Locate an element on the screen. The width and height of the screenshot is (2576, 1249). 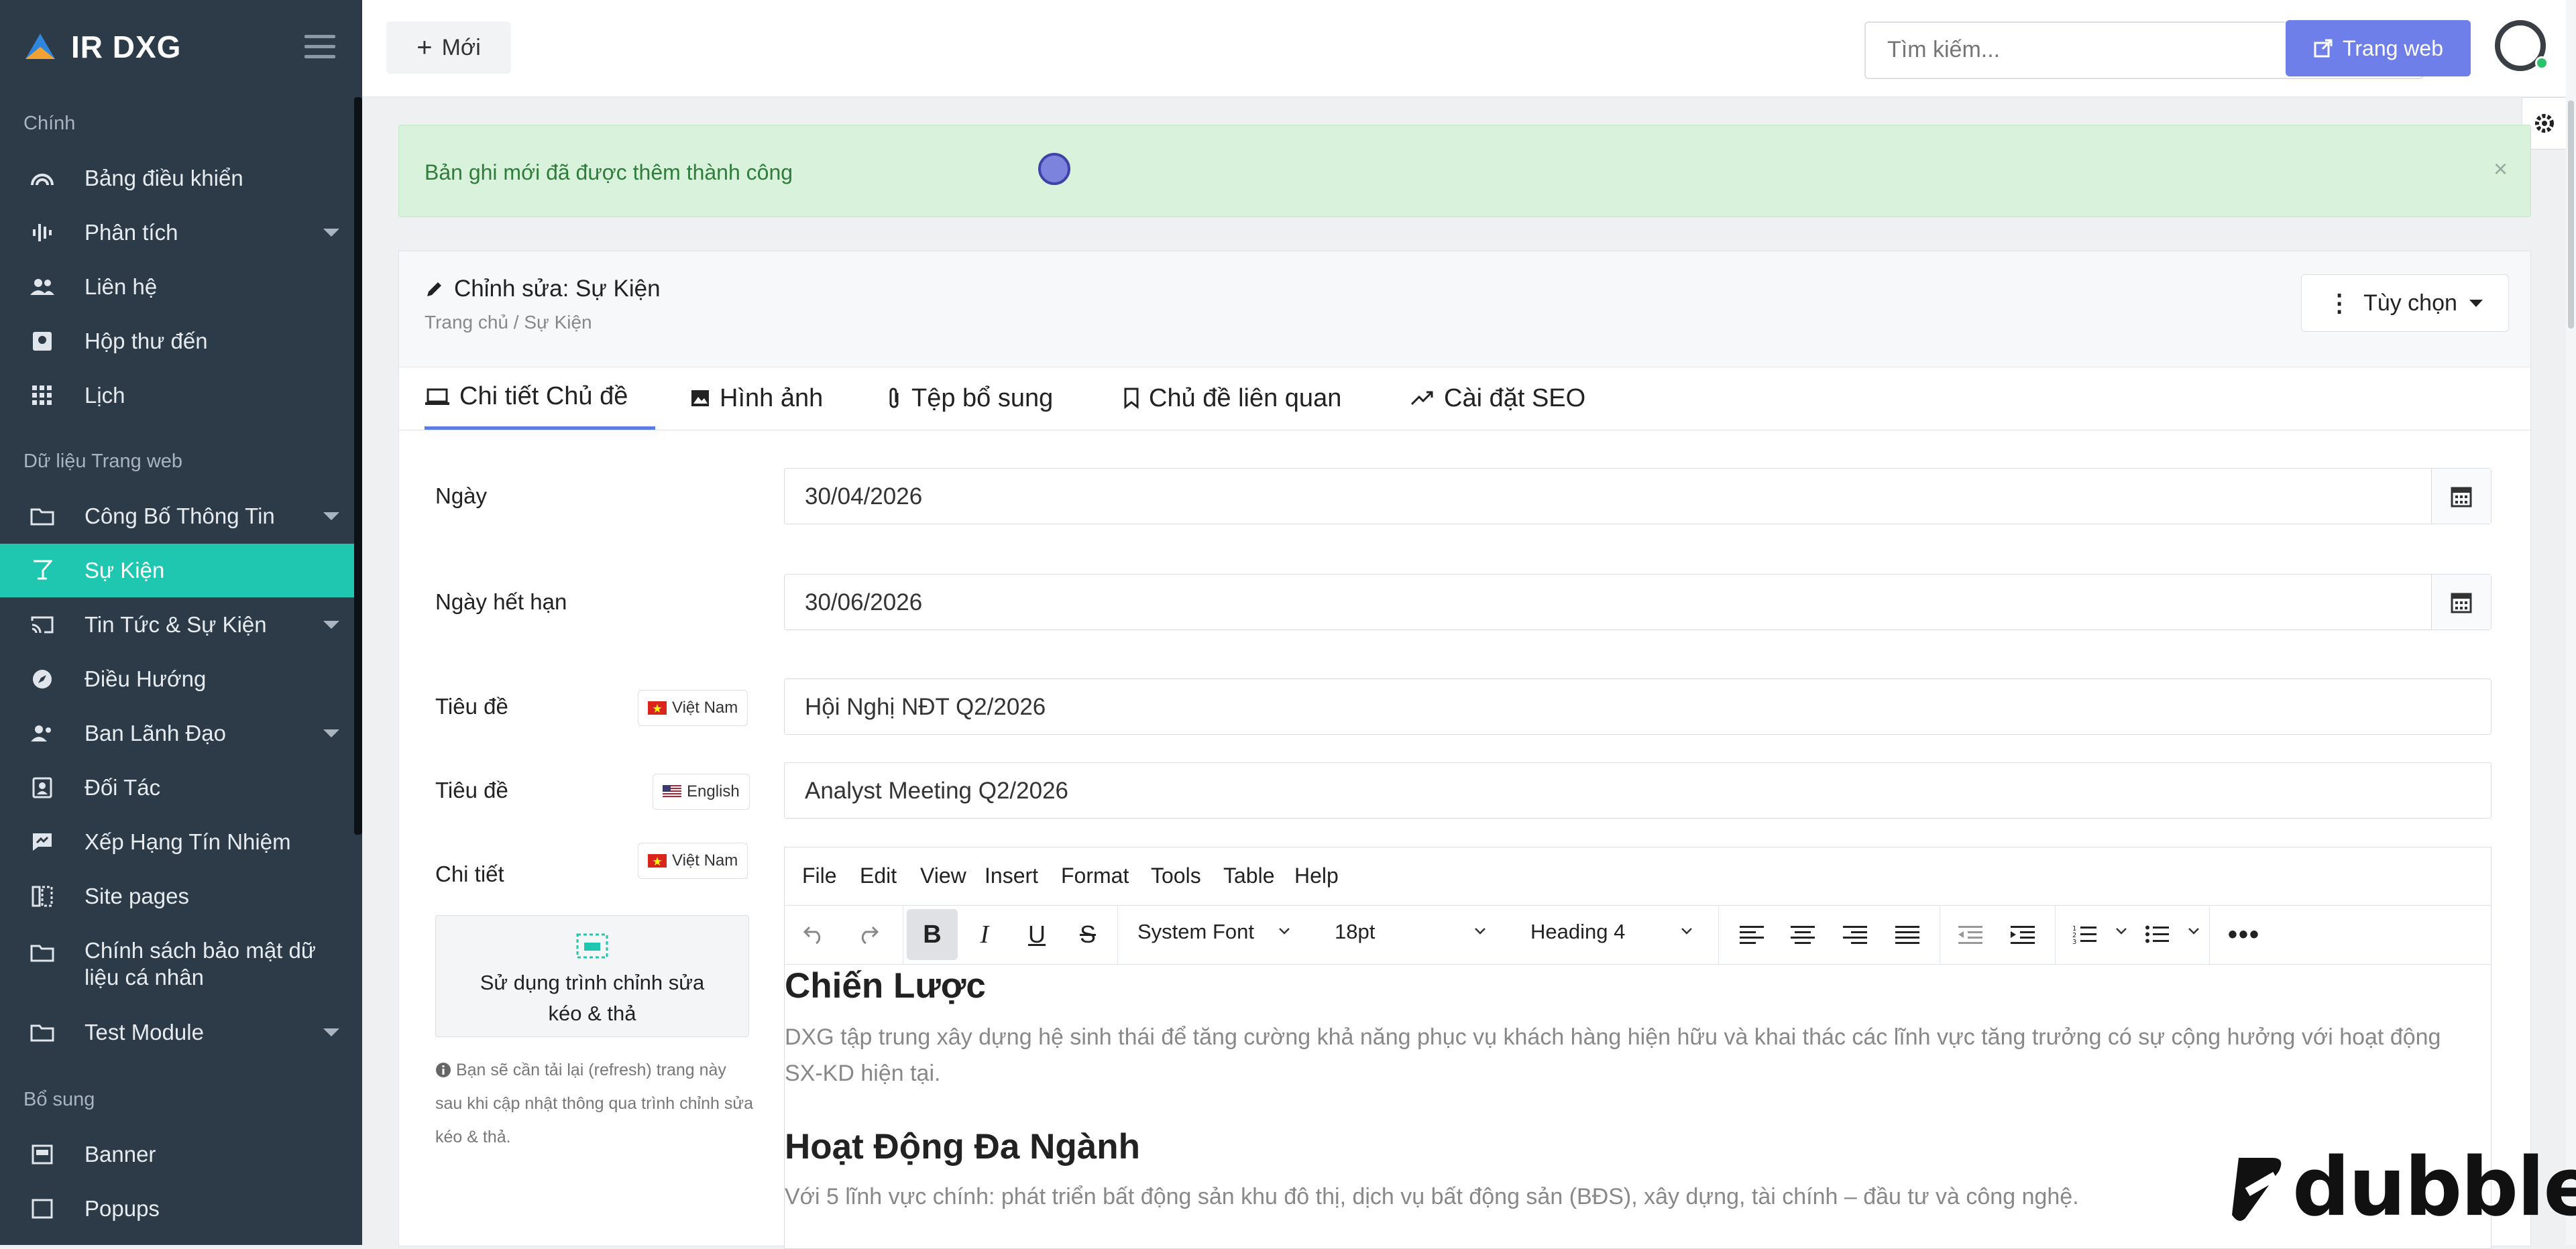
pages-icon is located at coordinates (42, 897).